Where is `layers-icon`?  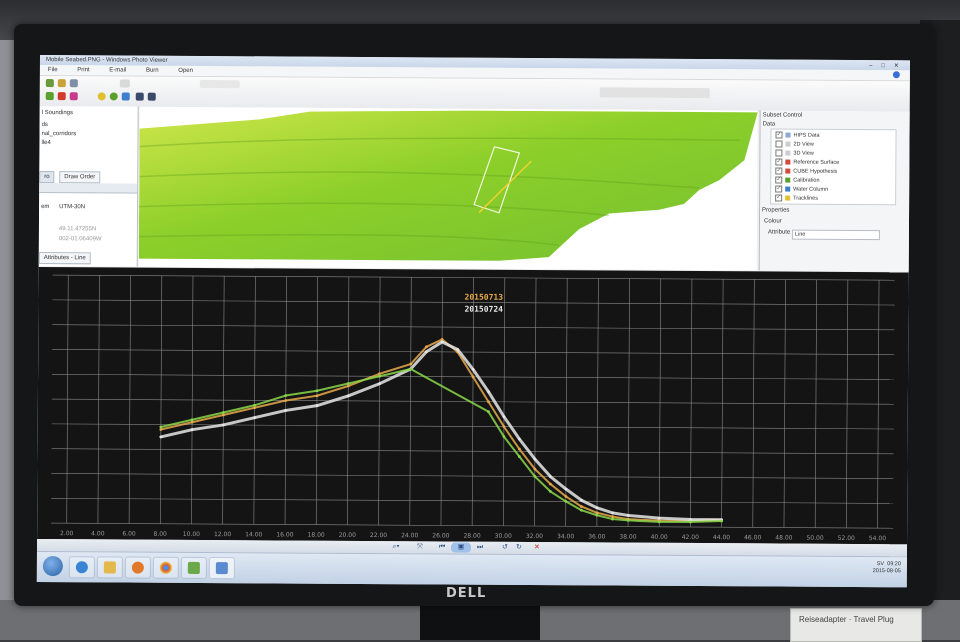 layers-icon is located at coordinates (125, 96).